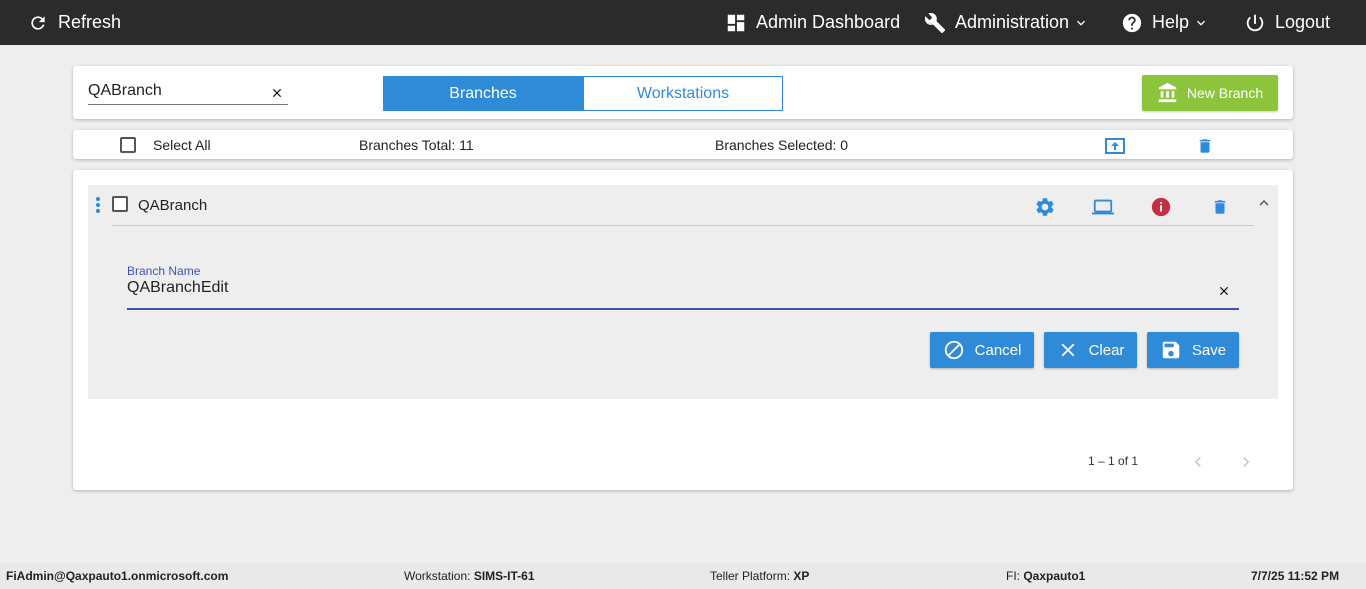 The height and width of the screenshot is (589, 1366). What do you see at coordinates (801, 576) in the screenshot?
I see `footer-platform-value: XP` at bounding box center [801, 576].